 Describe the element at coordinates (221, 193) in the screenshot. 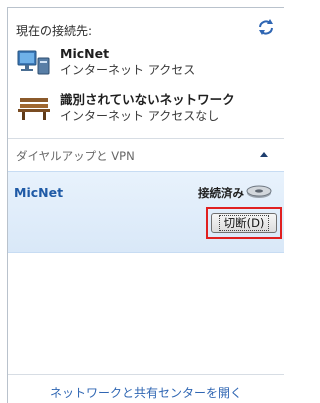

I see `vpn-item-status: 接続済み` at that location.